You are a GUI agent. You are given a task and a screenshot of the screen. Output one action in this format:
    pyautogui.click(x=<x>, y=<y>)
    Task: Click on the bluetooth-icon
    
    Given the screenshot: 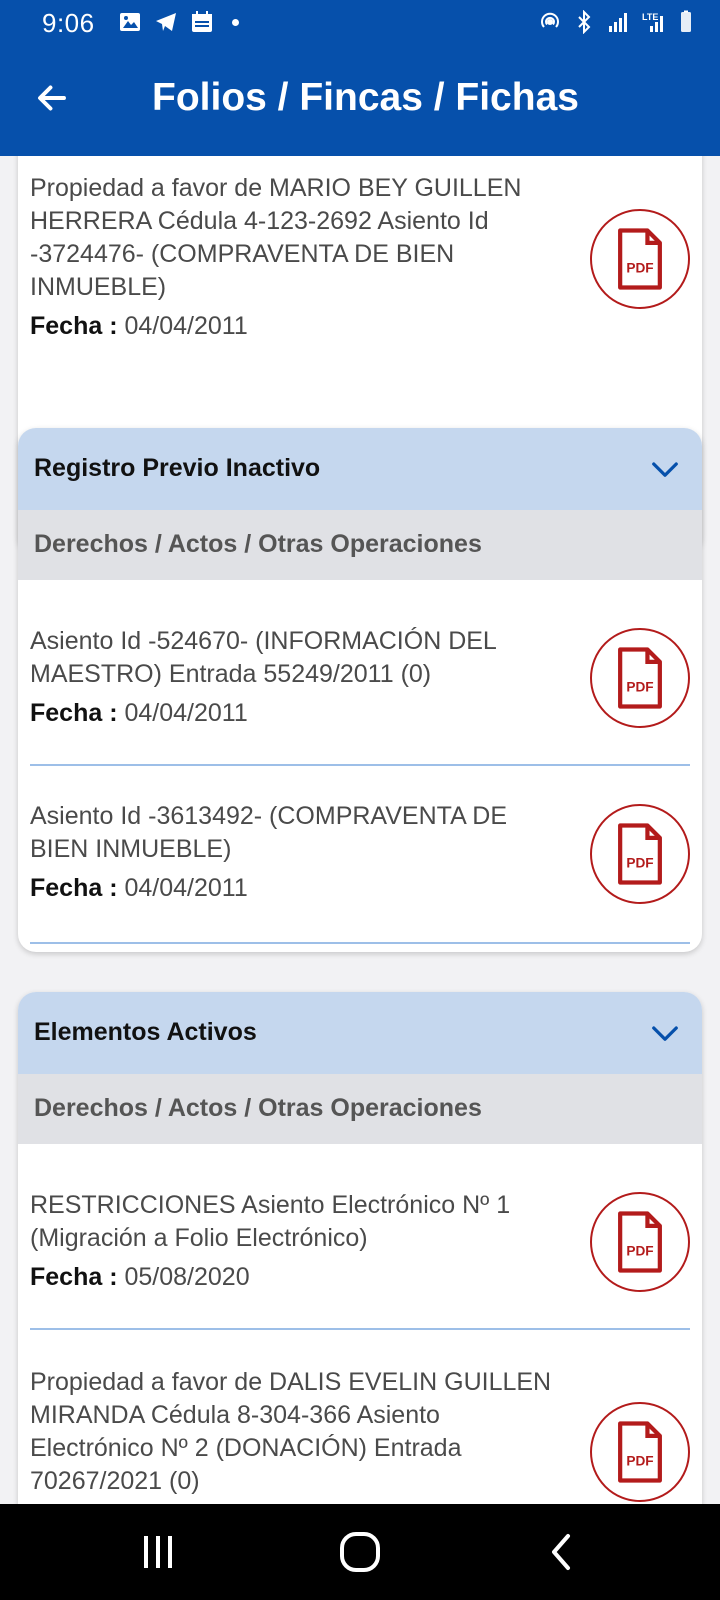 What is the action you would take?
    pyautogui.click(x=584, y=22)
    